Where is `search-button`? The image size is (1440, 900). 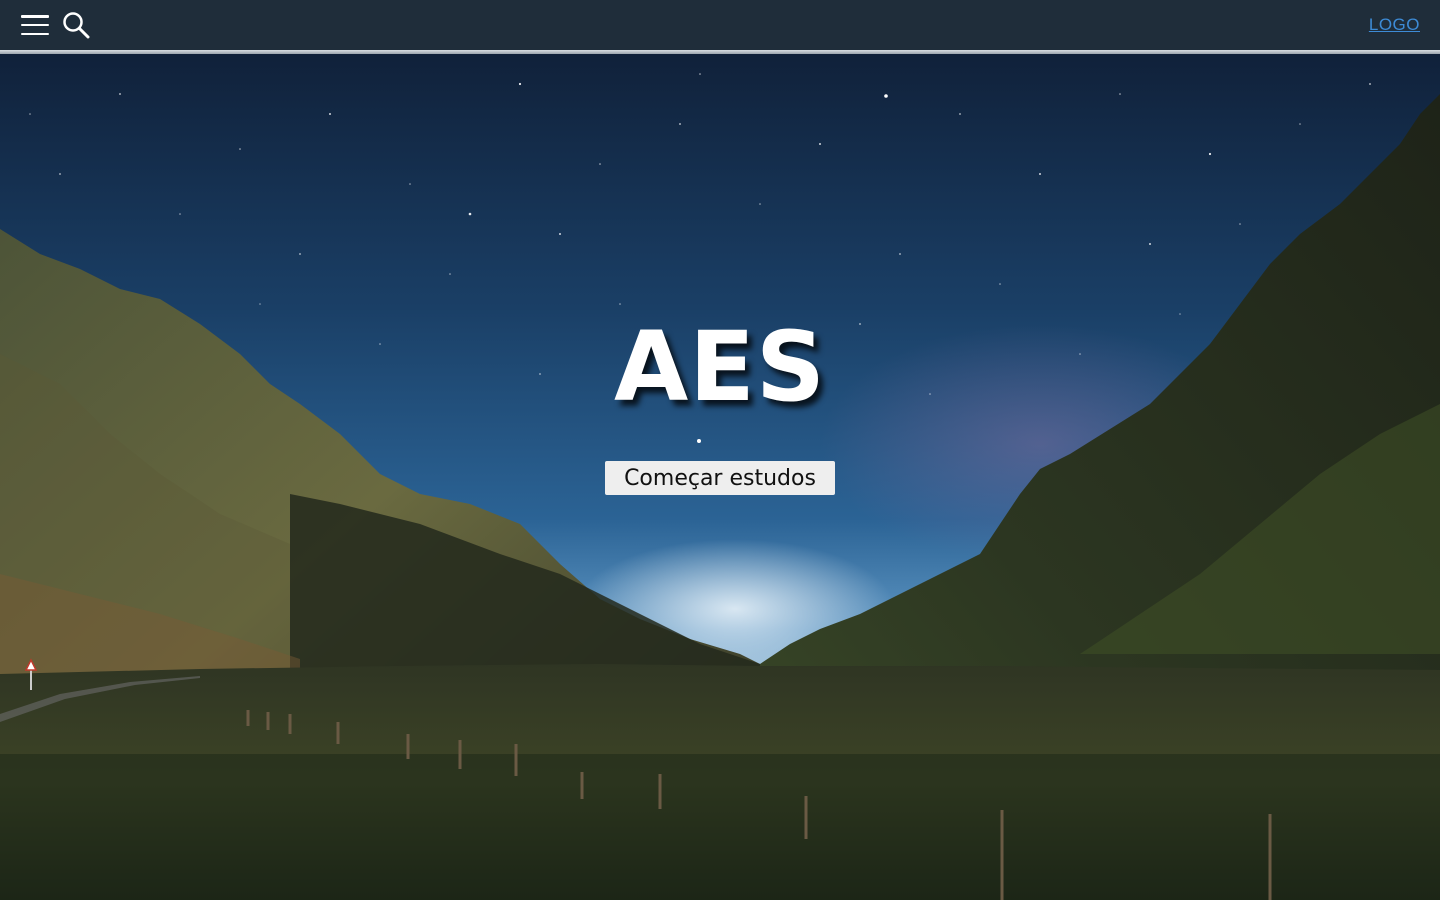 search-button is located at coordinates (76, 25).